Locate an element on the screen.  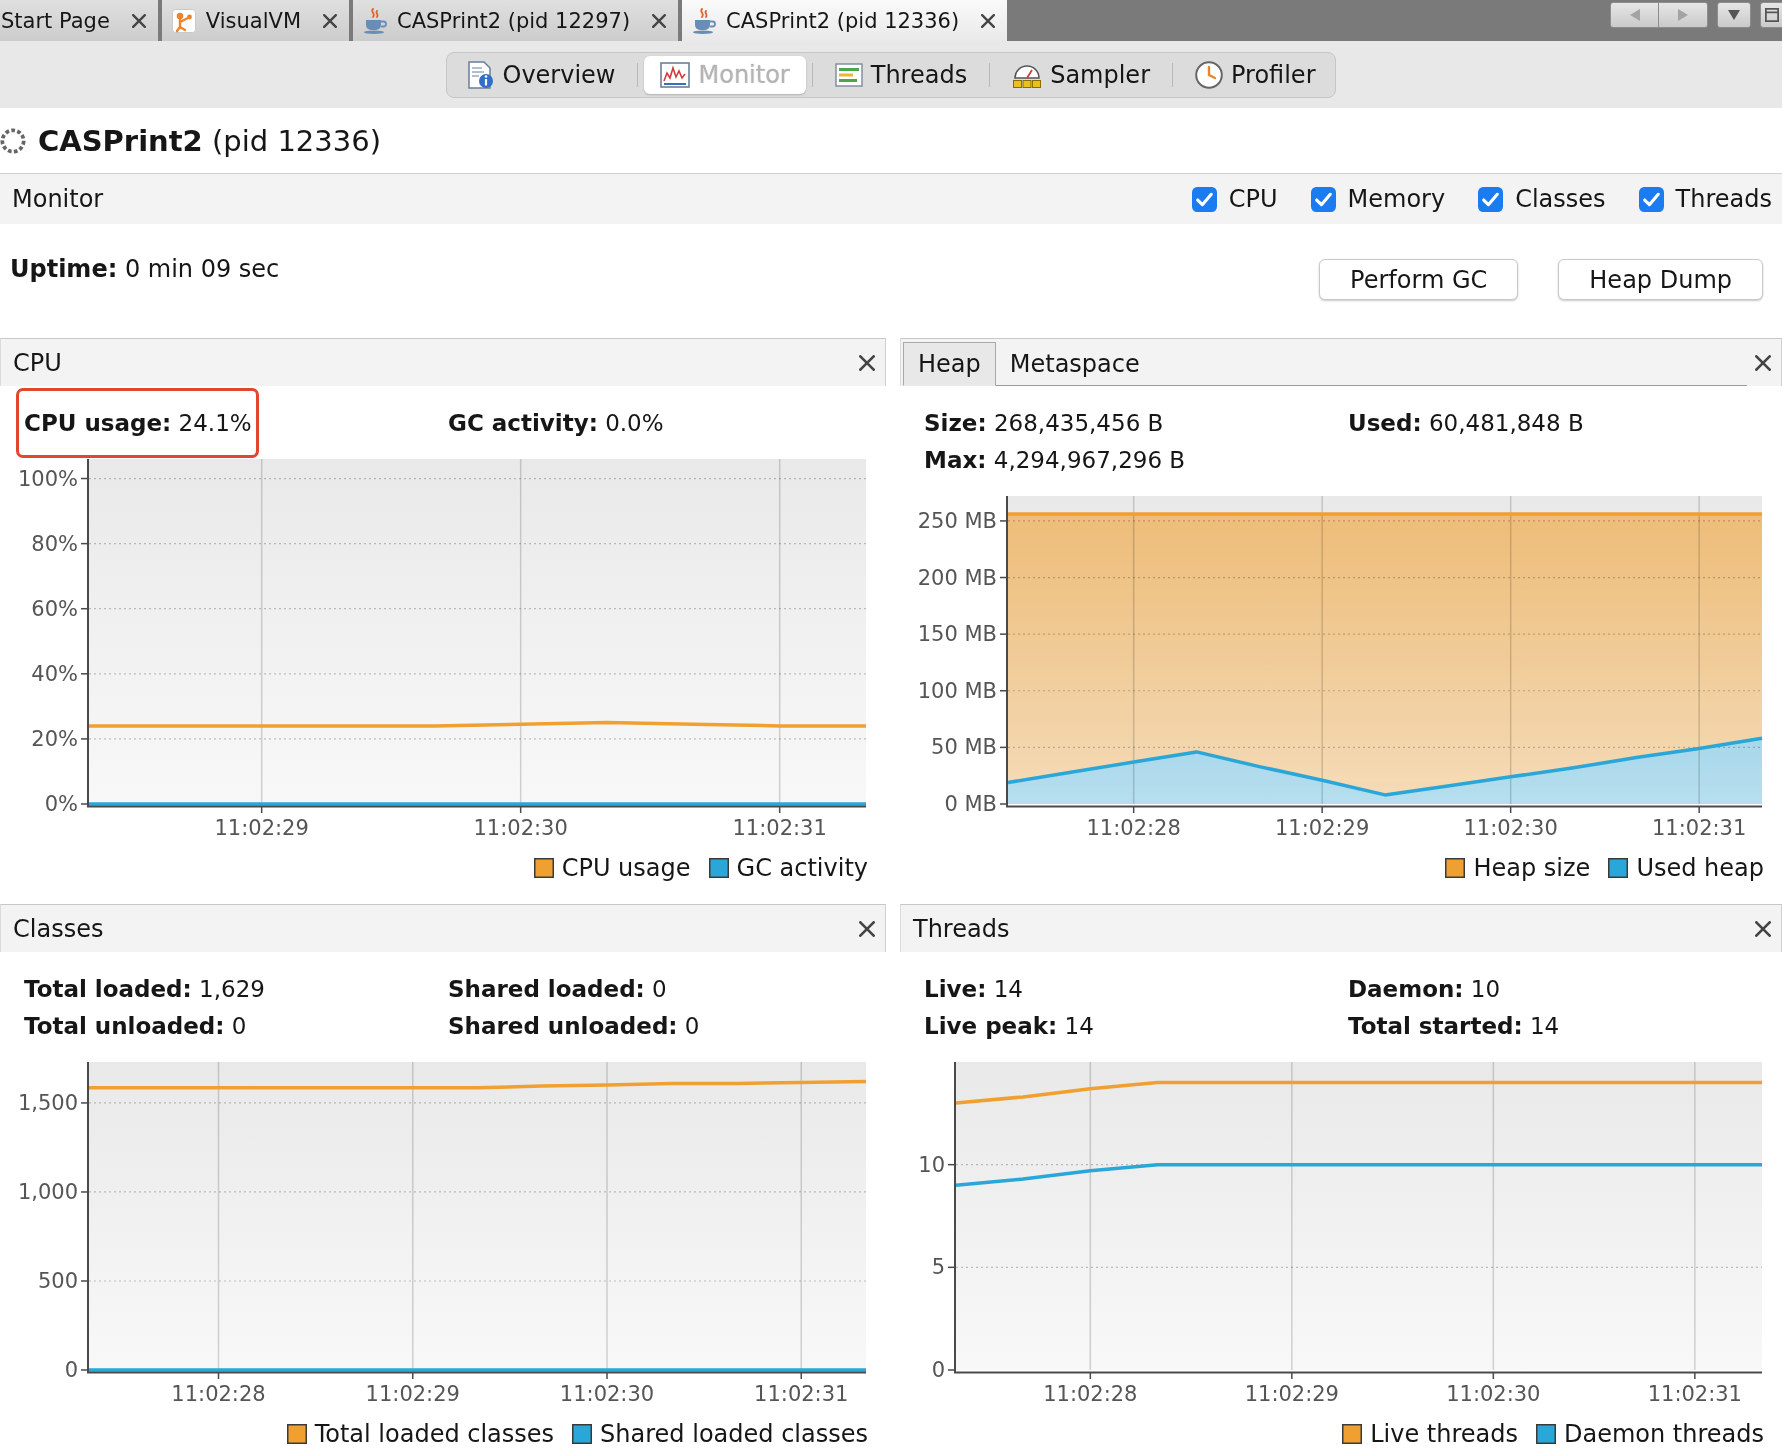
panel-title: CPU is located at coordinates (37, 362).